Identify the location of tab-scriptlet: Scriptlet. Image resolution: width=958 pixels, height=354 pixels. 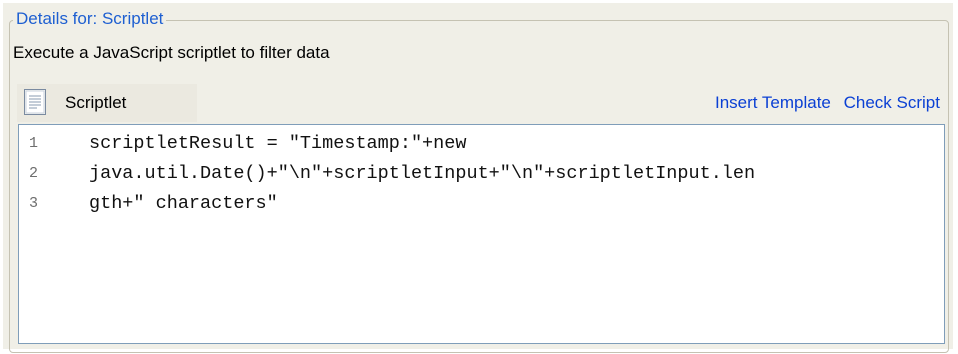
(107, 103).